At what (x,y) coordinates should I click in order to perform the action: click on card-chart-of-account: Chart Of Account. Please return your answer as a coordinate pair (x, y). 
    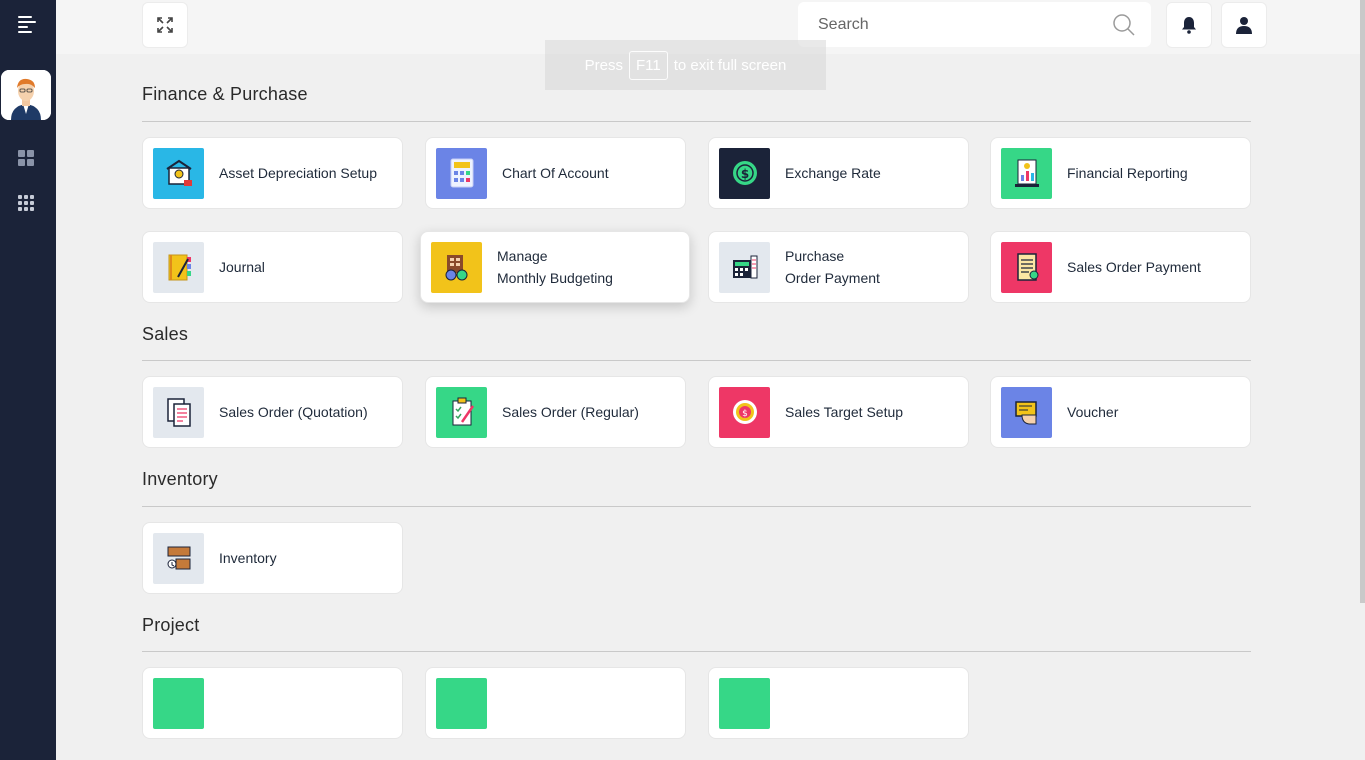
    Looking at the image, I should click on (555, 173).